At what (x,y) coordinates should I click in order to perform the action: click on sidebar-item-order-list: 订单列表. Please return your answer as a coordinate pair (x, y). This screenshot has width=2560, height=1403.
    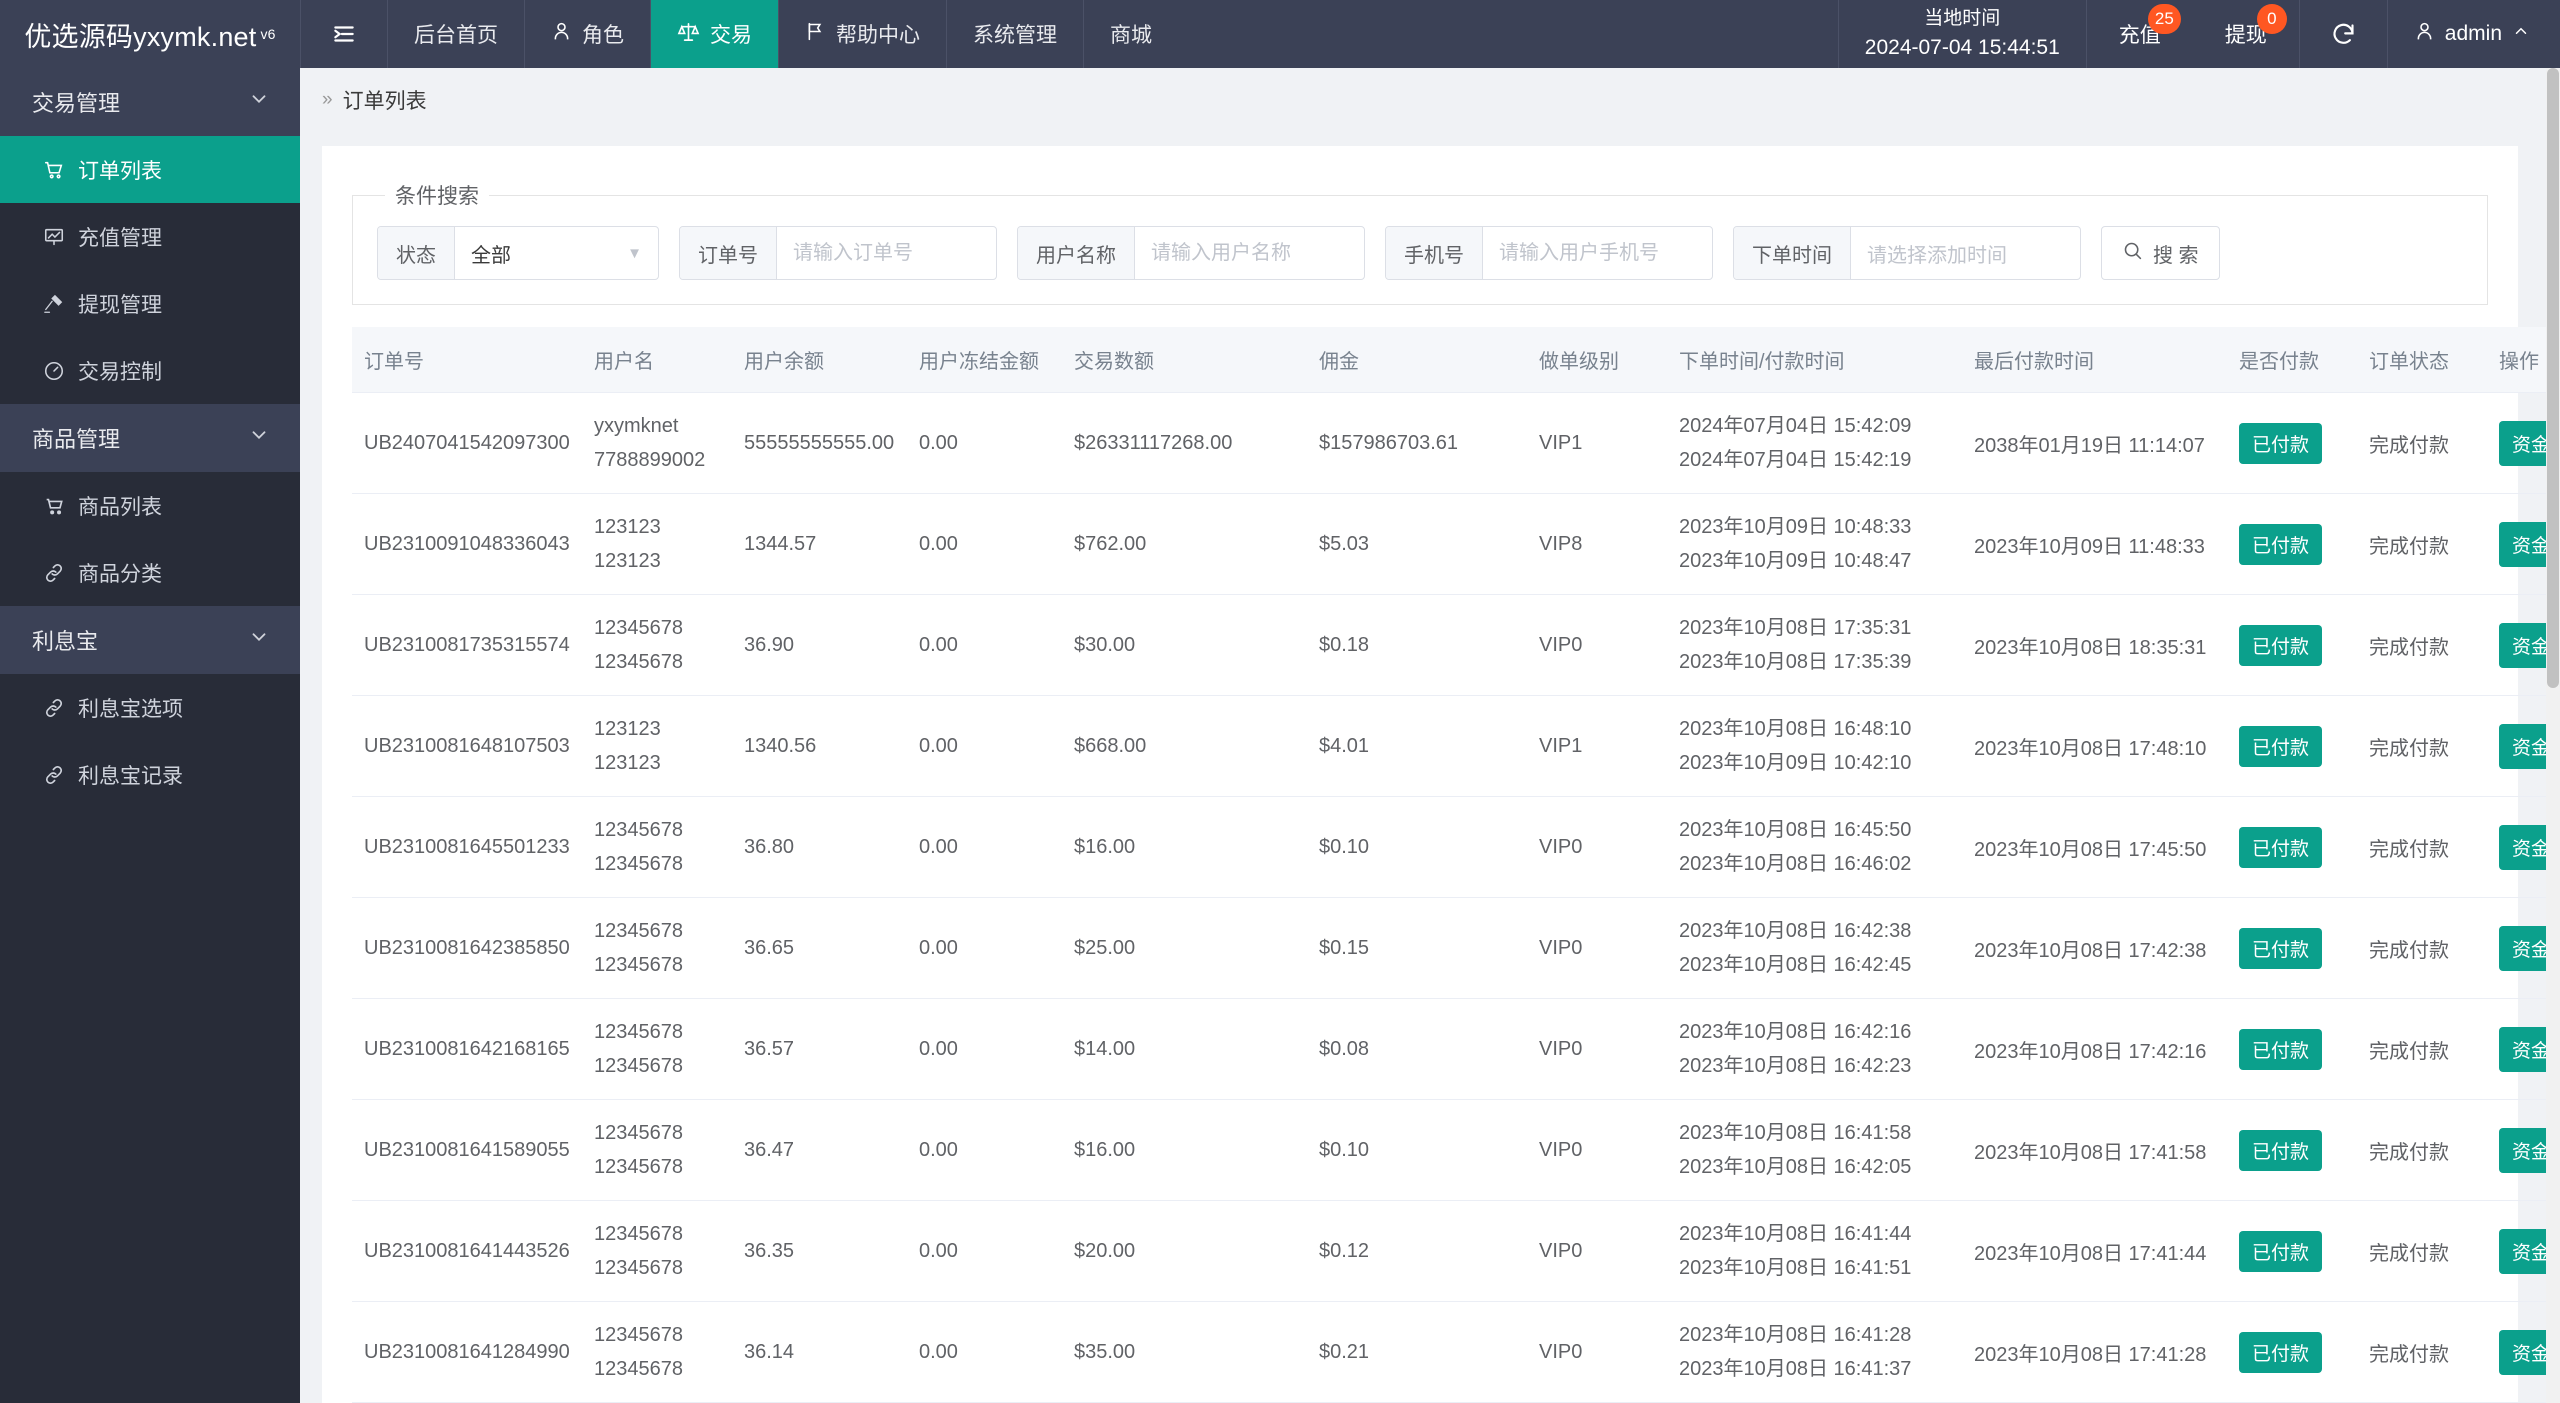
    Looking at the image, I should click on (150, 169).